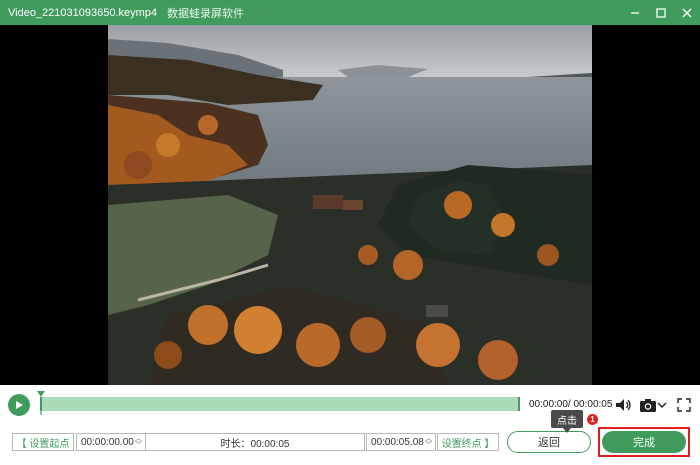 This screenshot has width=700, height=465. I want to click on start-time-field: 00:00:00.00 ︿ ﹀, so click(111, 442).